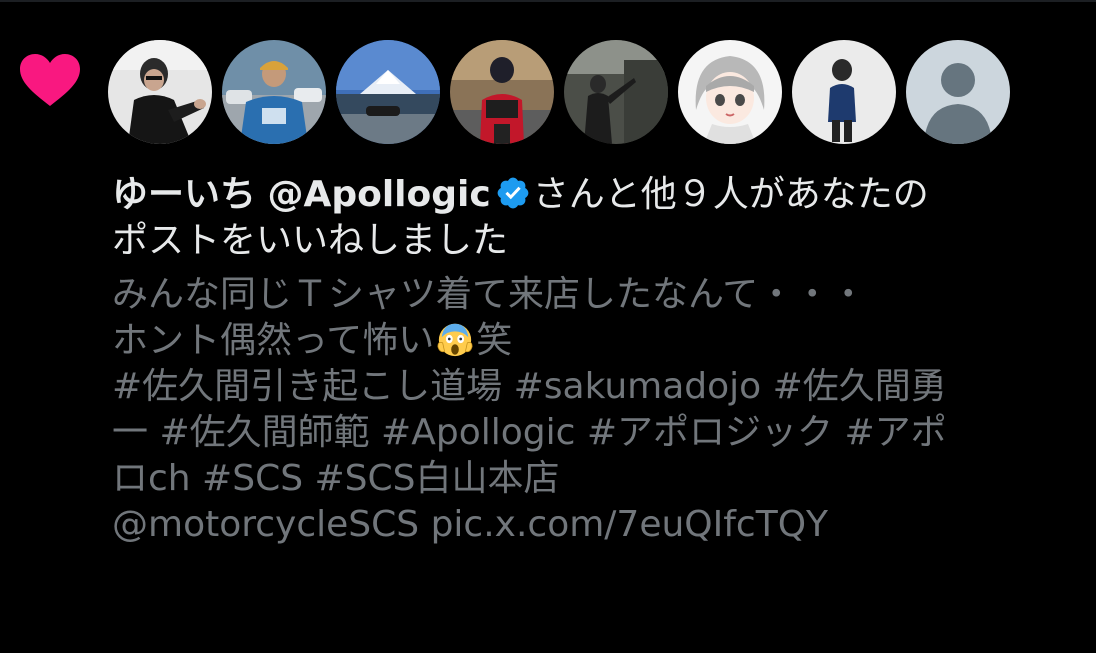  What do you see at coordinates (592, 387) in the screenshot?
I see `post-line-3-hashtags: #佐久間引き起こし道場 #sakumadojo #佐久間勇` at bounding box center [592, 387].